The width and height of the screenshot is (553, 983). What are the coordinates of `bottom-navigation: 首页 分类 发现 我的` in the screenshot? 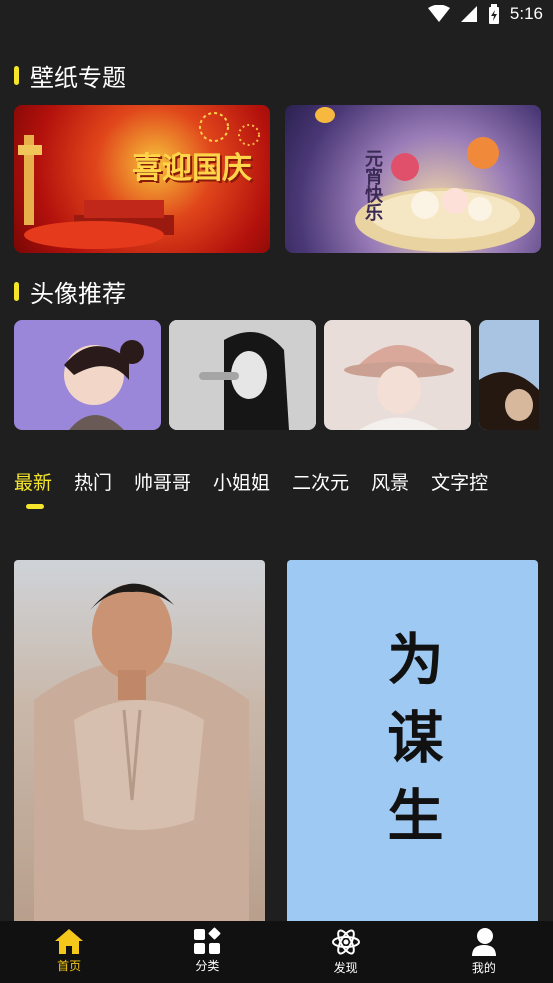 It's located at (276, 952).